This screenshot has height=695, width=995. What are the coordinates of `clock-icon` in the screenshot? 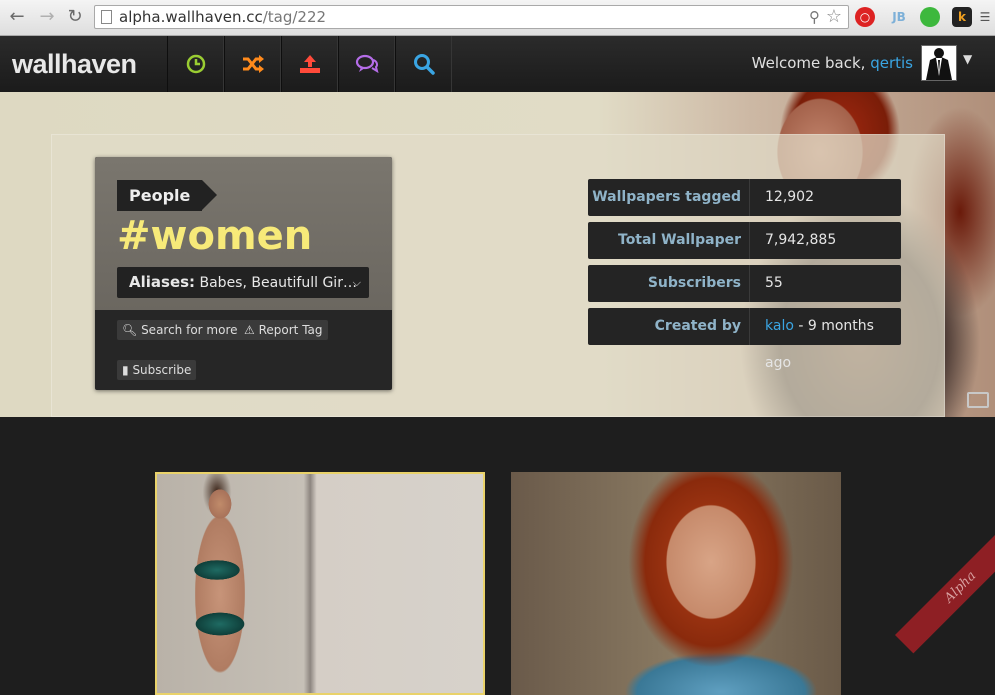 It's located at (195, 64).